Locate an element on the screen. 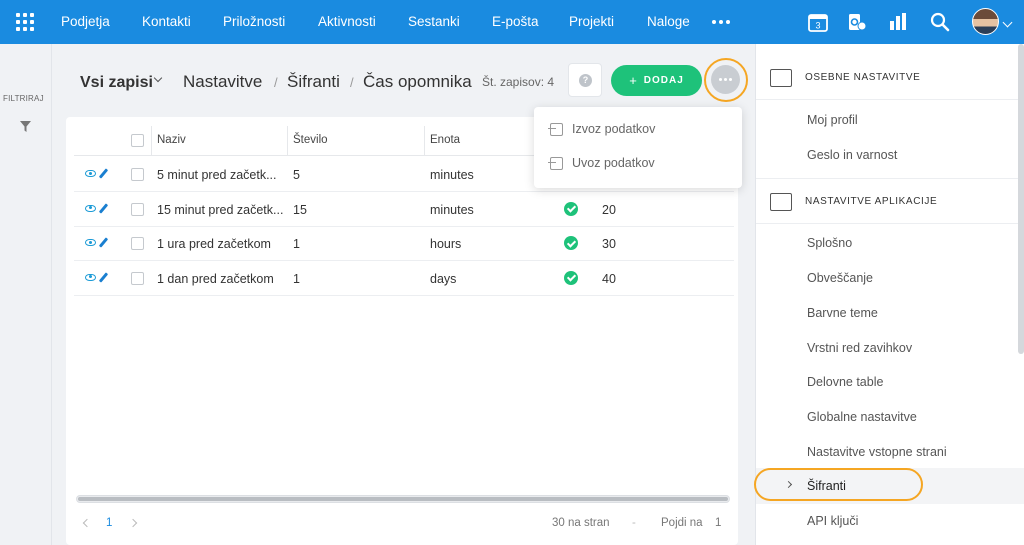 Image resolution: width=1024 pixels, height=545 pixels. calendar-icon: 3 is located at coordinates (818, 22).